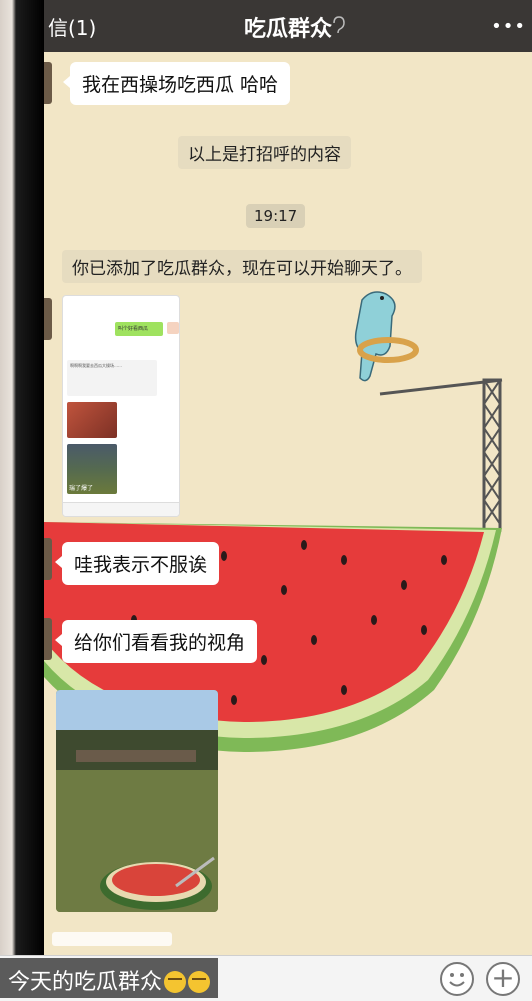 Image resolution: width=532 pixels, height=1001 pixels. Describe the element at coordinates (339, 25) in the screenshot. I see `ear-icon` at that location.